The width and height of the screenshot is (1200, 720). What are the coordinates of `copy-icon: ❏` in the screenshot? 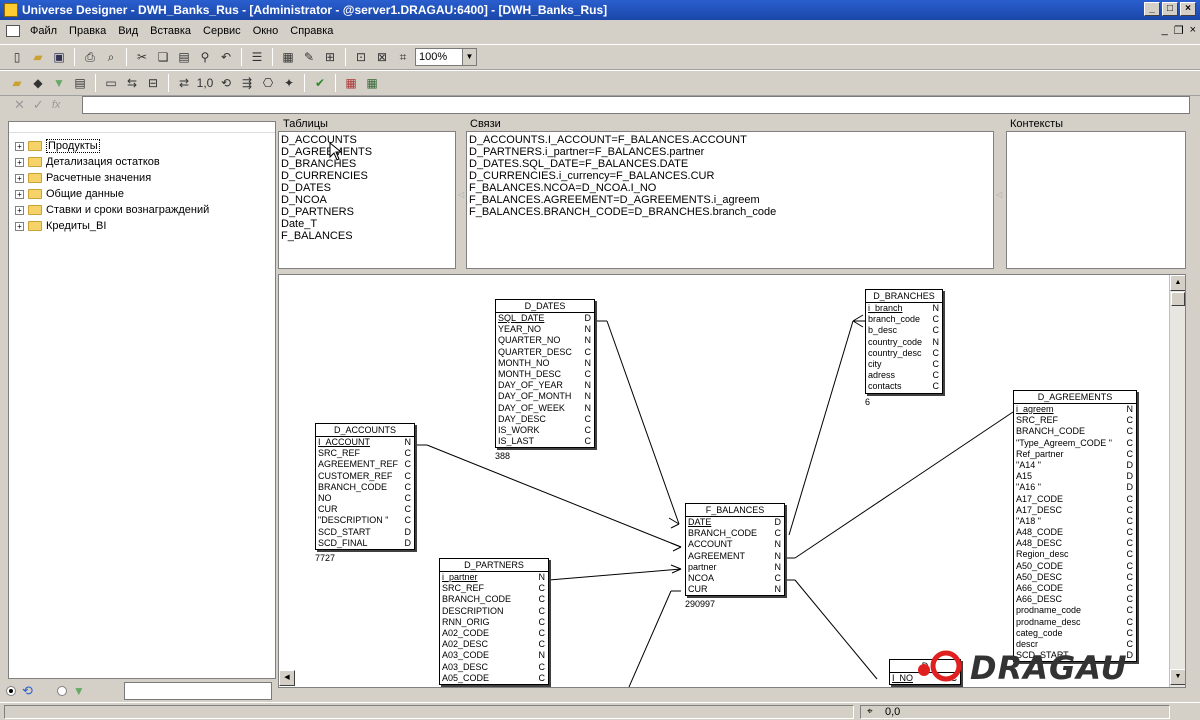 It's located at (163, 57).